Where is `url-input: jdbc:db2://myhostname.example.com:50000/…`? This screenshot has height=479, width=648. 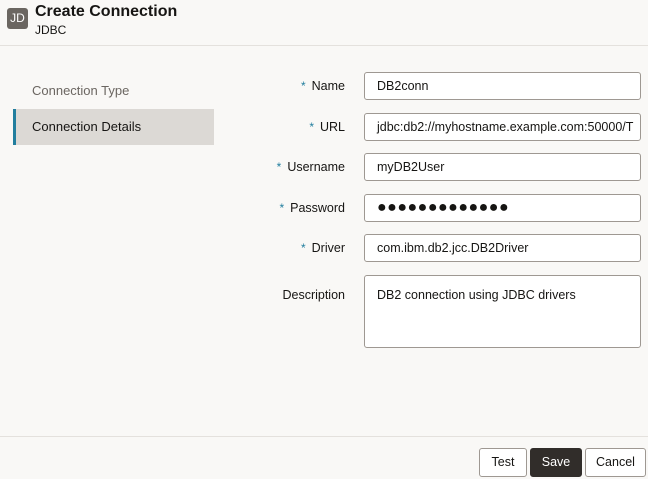 url-input: jdbc:db2://myhostname.example.com:50000/… is located at coordinates (502, 127).